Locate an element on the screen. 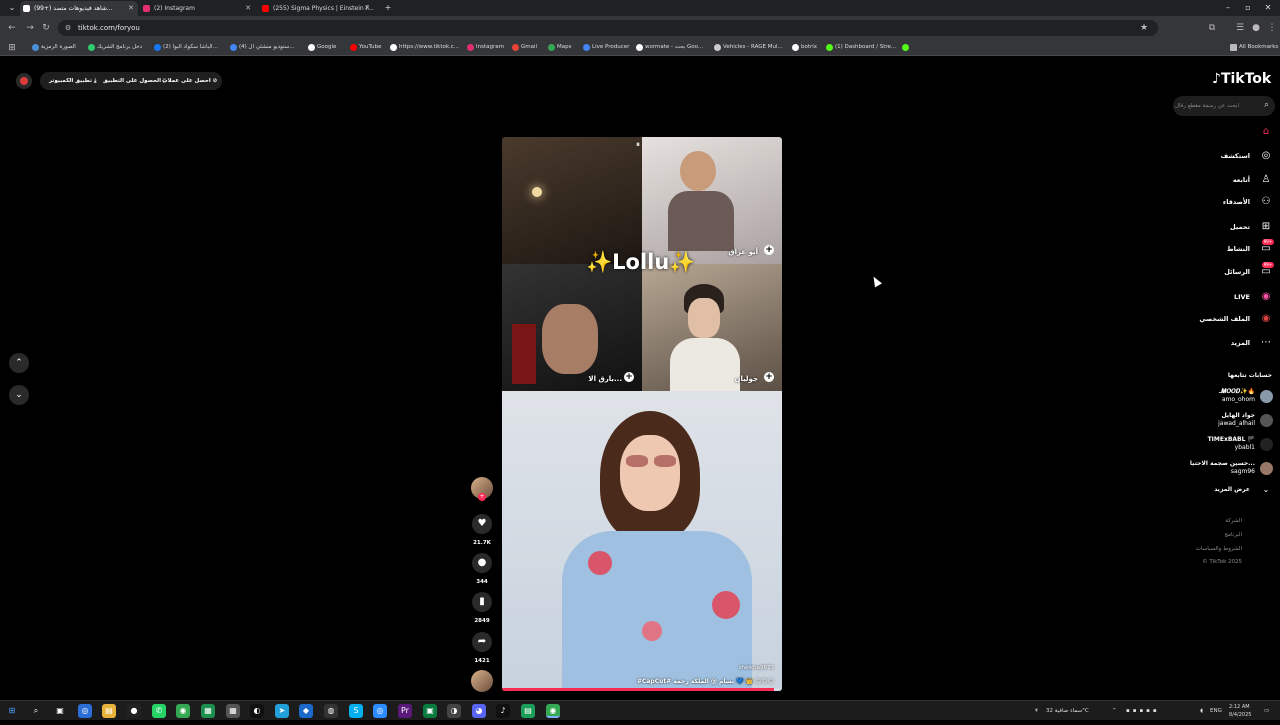 This screenshot has height=725, width=1280. weather-icon: ☀ is located at coordinates (1036, 711).